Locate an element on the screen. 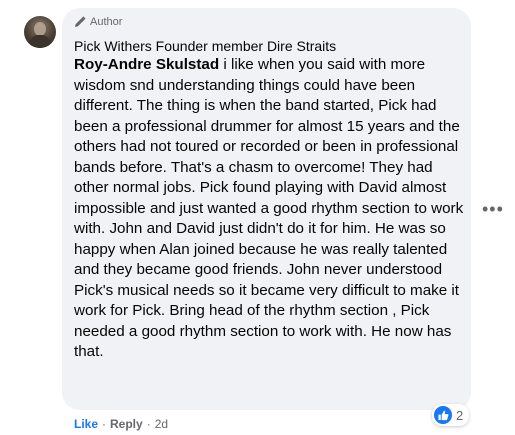 This screenshot has width=515, height=435. comment-actions: Like · Reply · 2d is located at coordinates (121, 424).